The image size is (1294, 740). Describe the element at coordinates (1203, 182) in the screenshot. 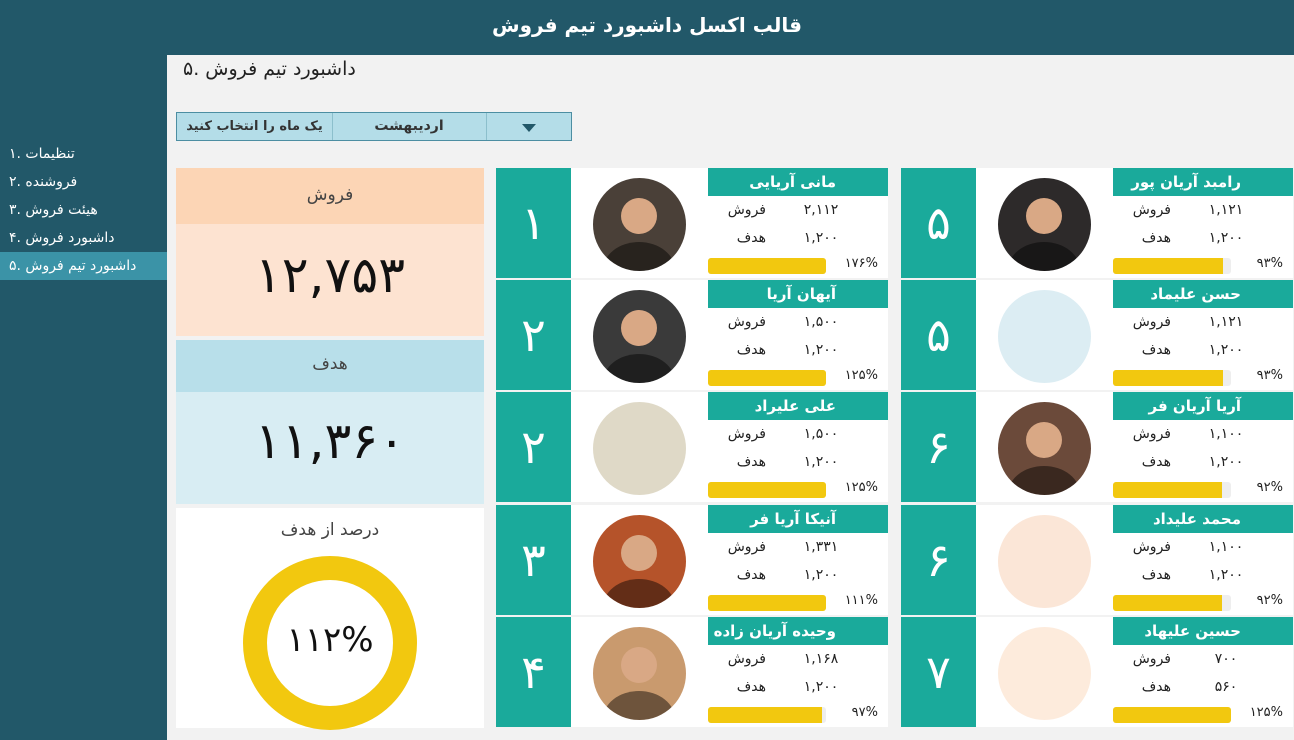

I see `salesperson-name: رامبد آریان پور` at that location.